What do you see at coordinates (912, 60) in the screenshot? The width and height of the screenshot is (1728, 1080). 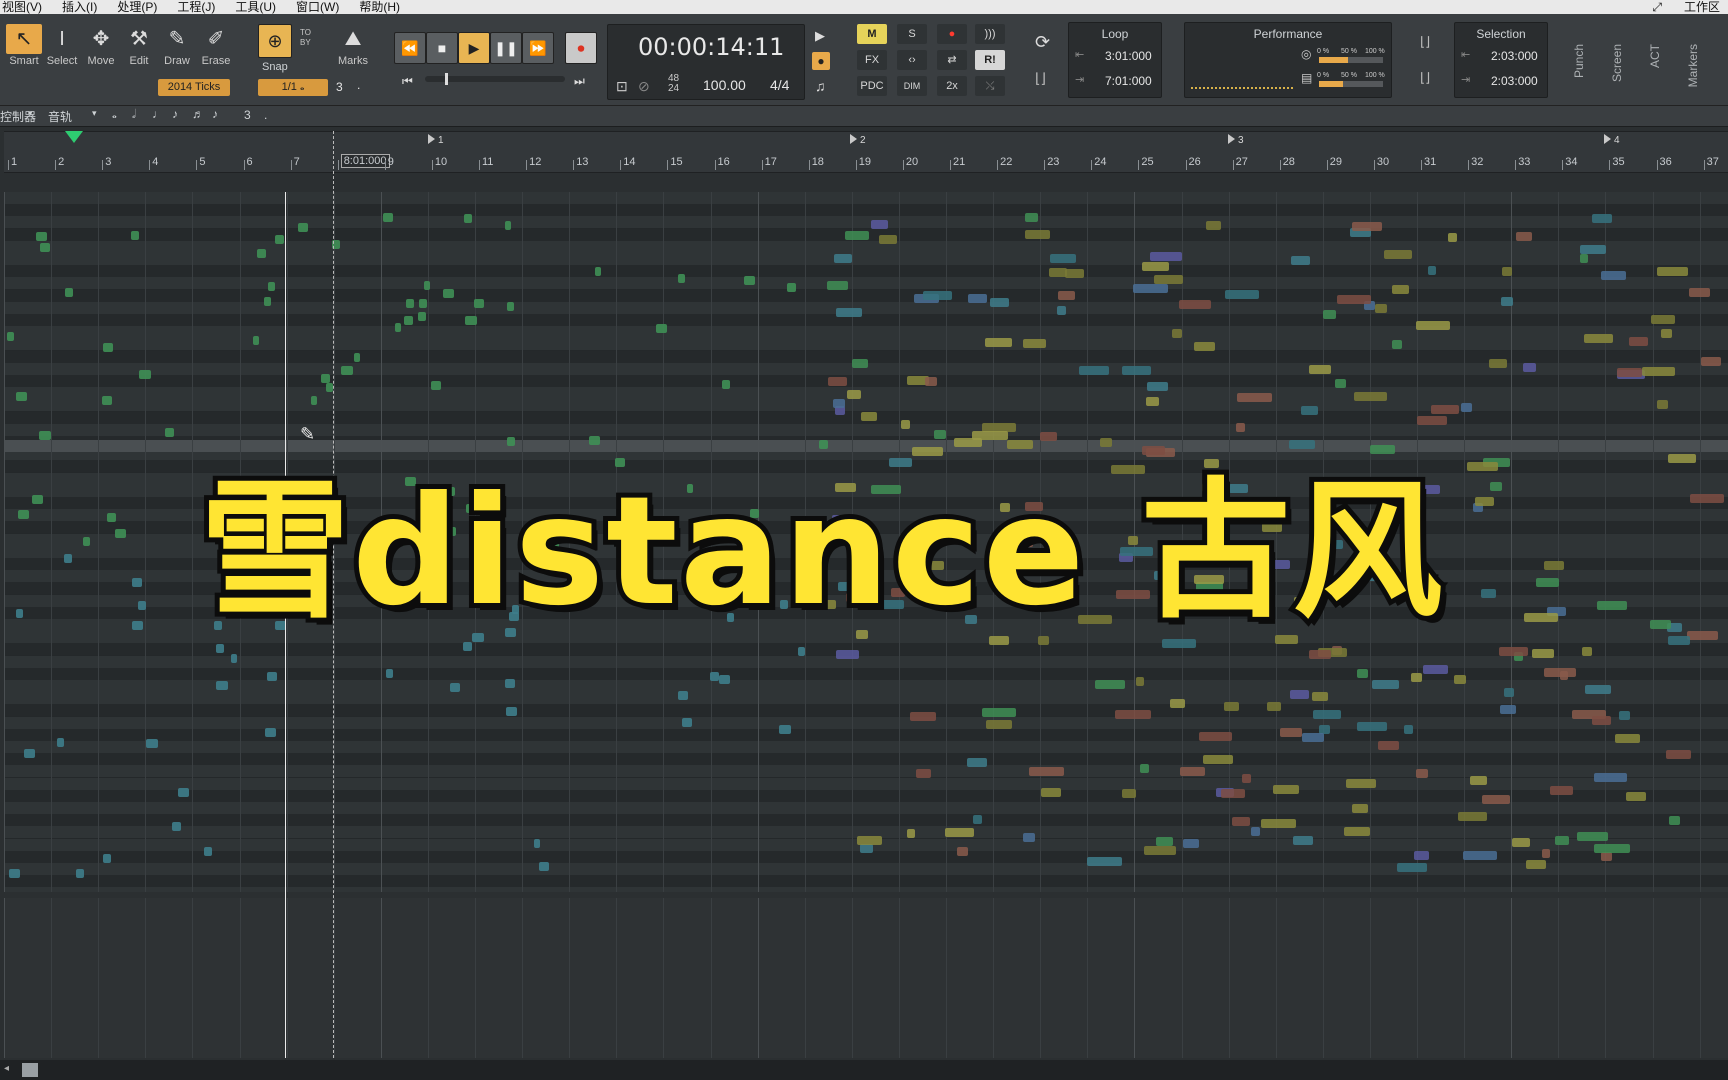 I see `stereo-icon: ‹›` at bounding box center [912, 60].